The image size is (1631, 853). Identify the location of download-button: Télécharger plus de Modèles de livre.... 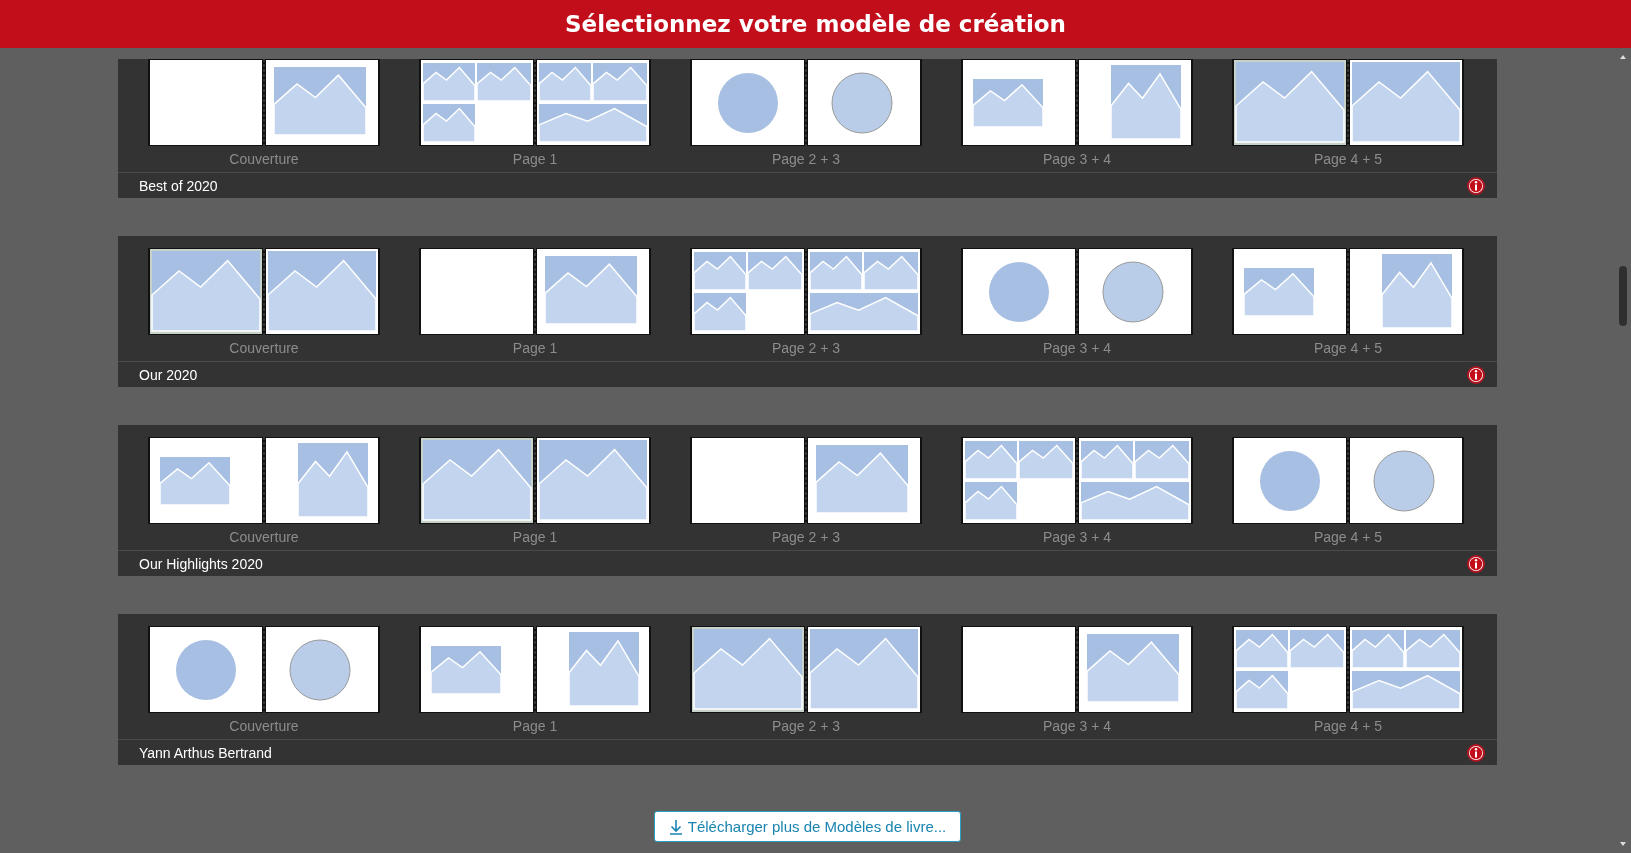
(807, 826).